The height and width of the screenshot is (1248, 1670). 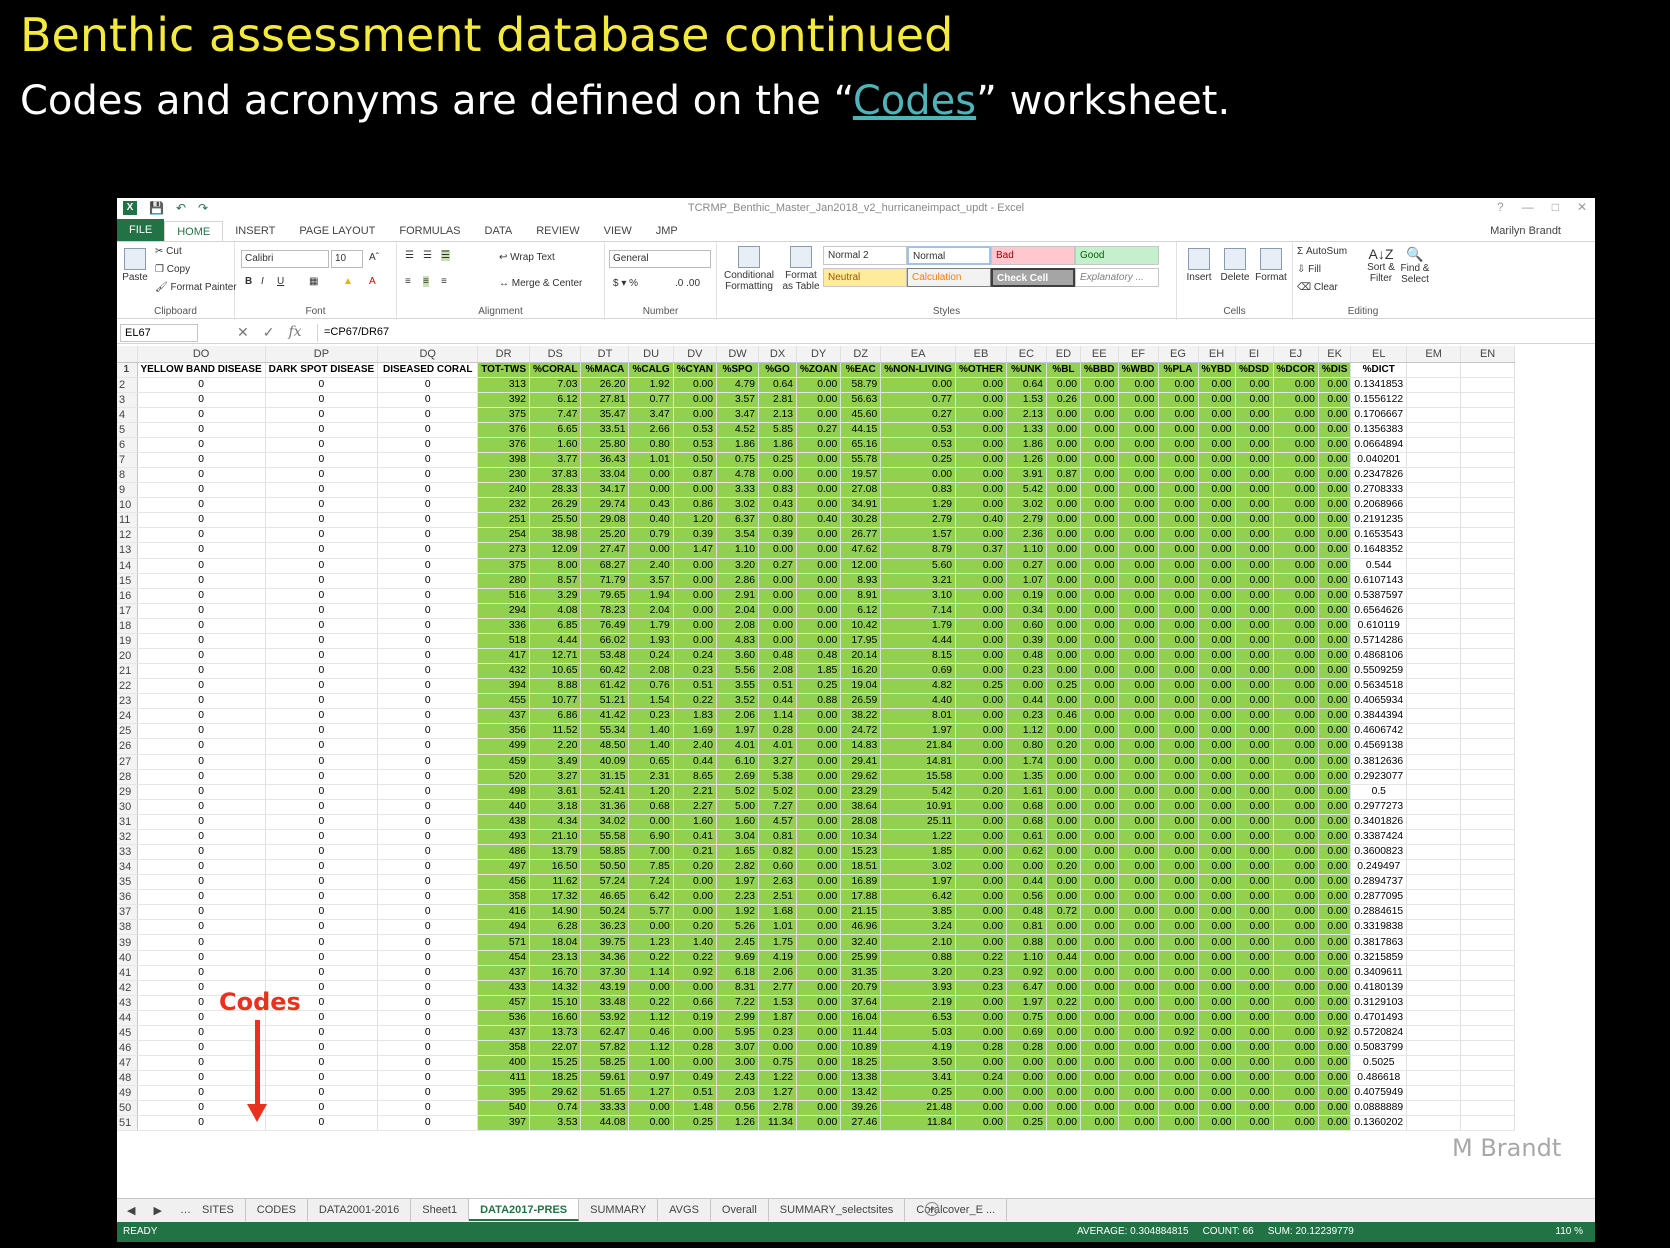 I want to click on column-header-ea: EA, so click(x=918, y=354).